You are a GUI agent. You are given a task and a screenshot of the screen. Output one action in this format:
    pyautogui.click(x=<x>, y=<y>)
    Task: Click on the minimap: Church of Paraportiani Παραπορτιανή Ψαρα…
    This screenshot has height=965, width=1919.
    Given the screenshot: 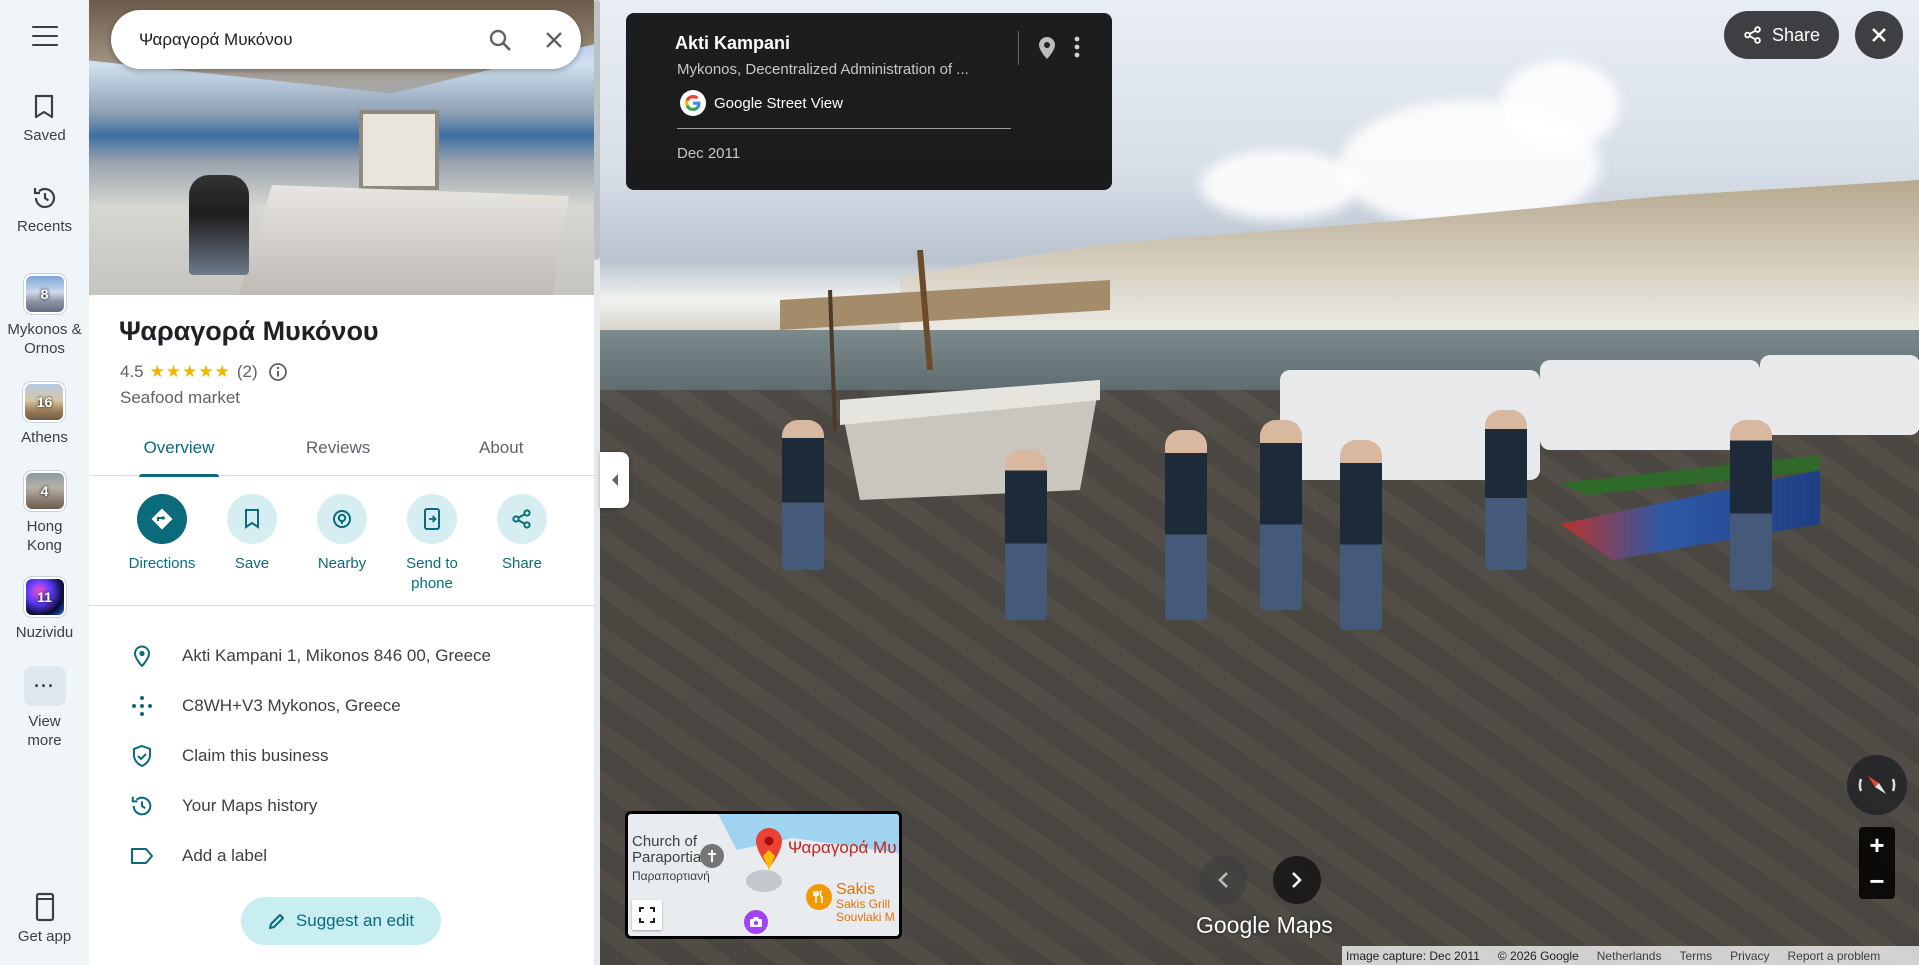 What is the action you would take?
    pyautogui.click(x=763, y=875)
    